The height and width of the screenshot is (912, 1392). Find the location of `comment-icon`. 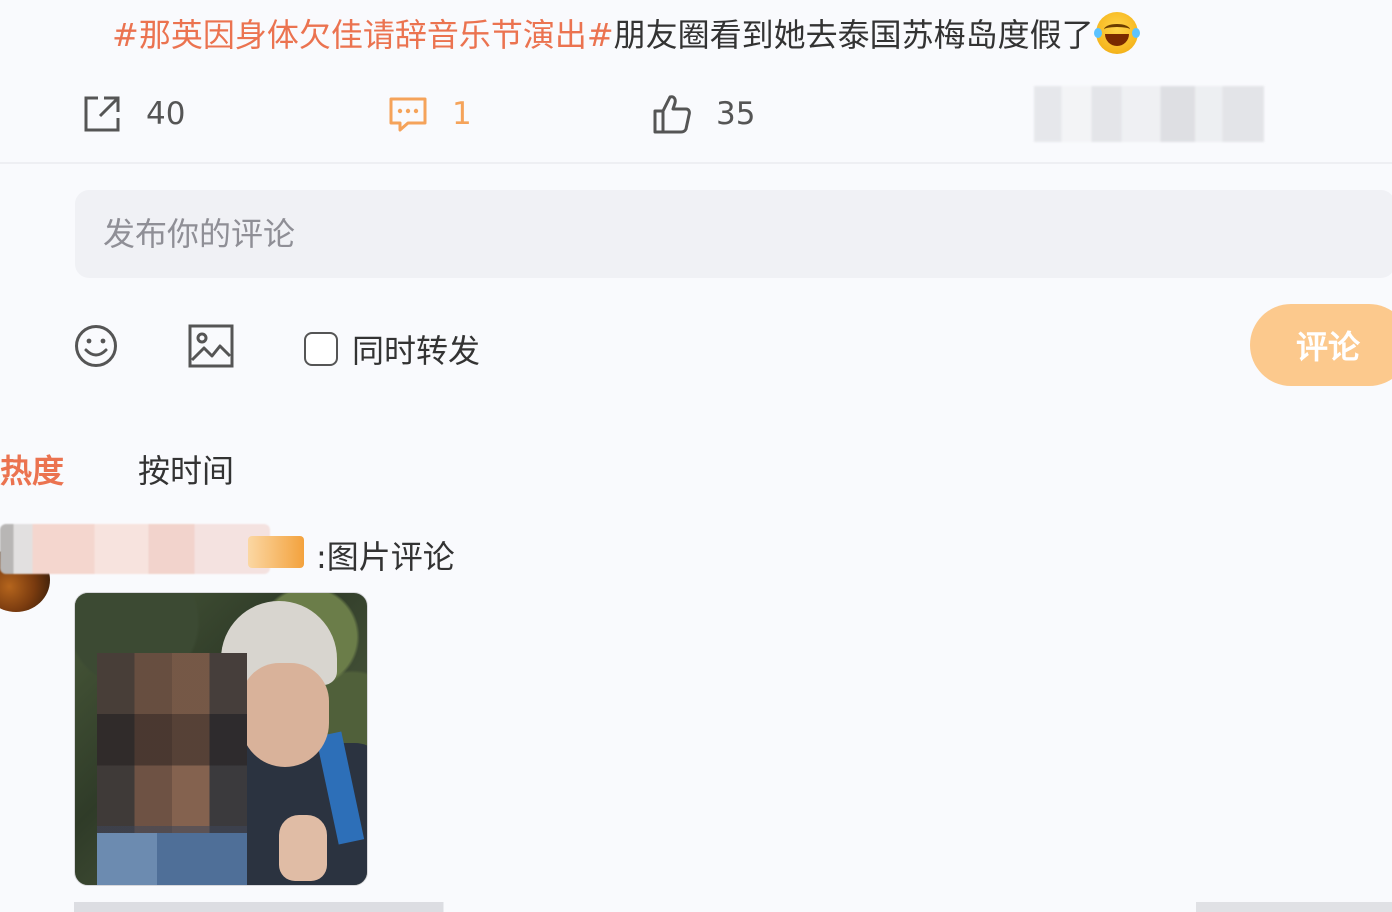

comment-icon is located at coordinates (408, 114).